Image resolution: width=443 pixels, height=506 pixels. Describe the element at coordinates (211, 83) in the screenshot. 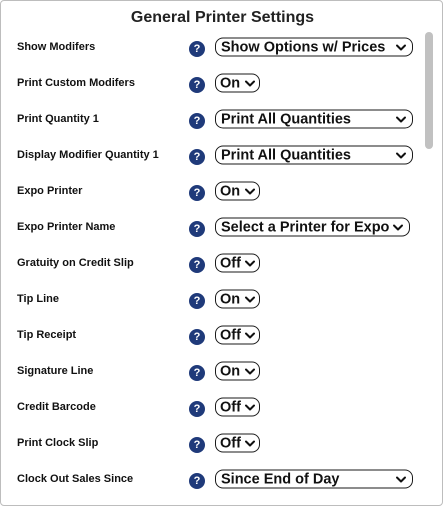

I see `setting-row-print-custom-modifiers: Print Custom Modifers ? On` at that location.